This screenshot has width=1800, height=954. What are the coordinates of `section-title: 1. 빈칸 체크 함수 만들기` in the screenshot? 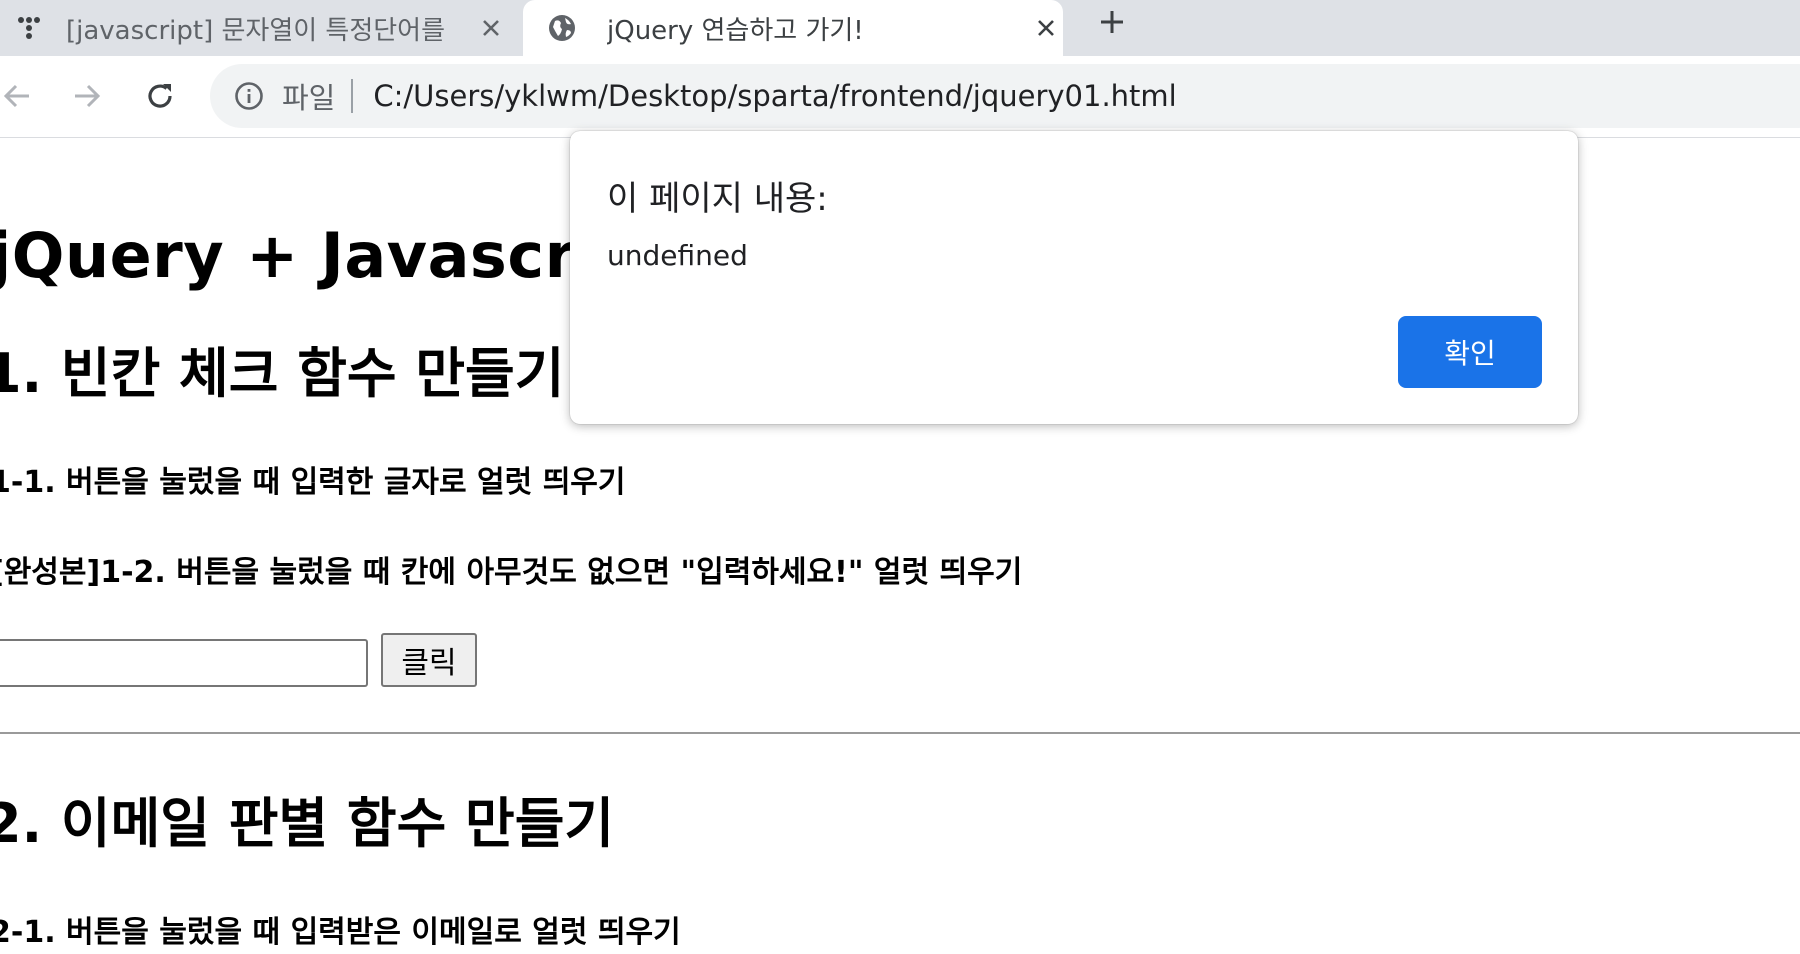 It's located at (282, 373).